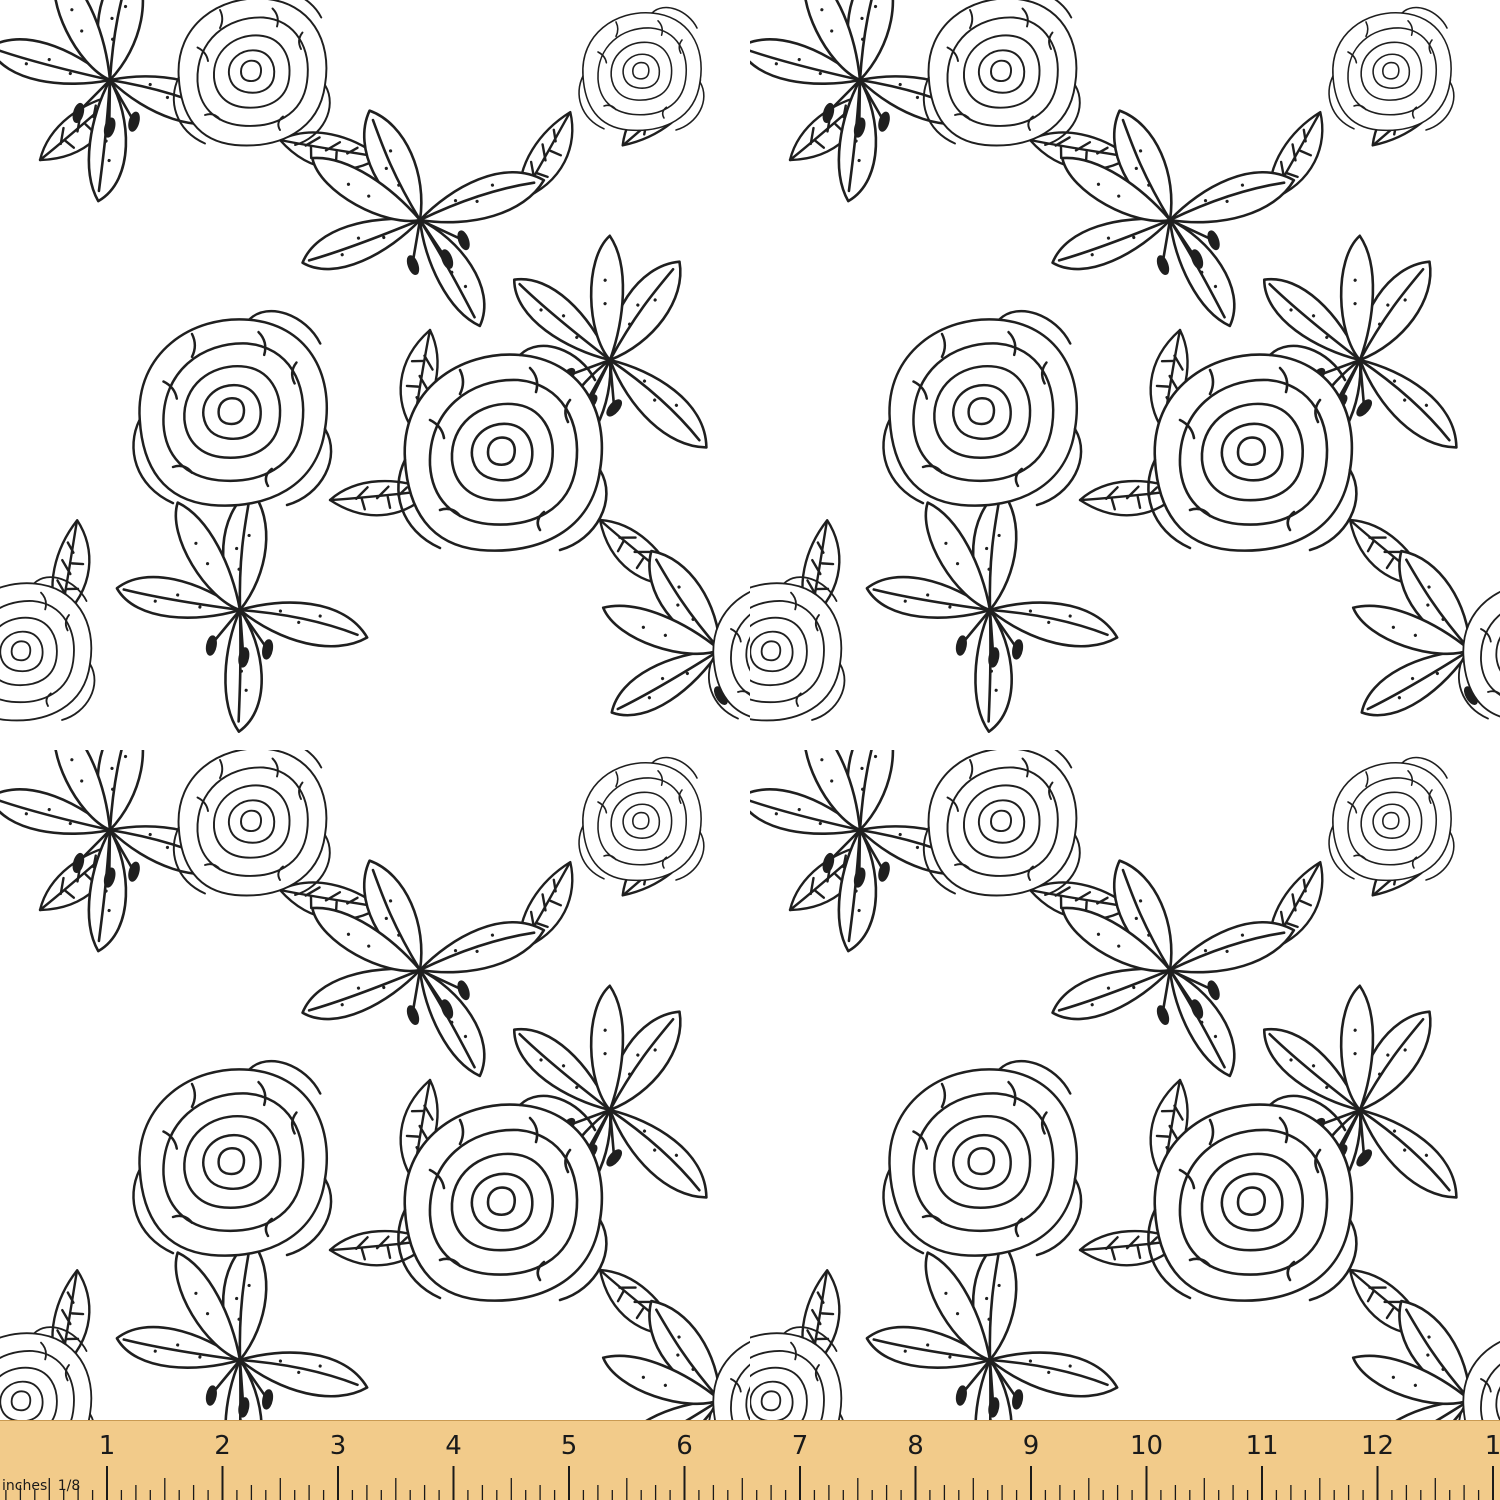  What do you see at coordinates (569, 1446) in the screenshot?
I see `ruler-number: 5` at bounding box center [569, 1446].